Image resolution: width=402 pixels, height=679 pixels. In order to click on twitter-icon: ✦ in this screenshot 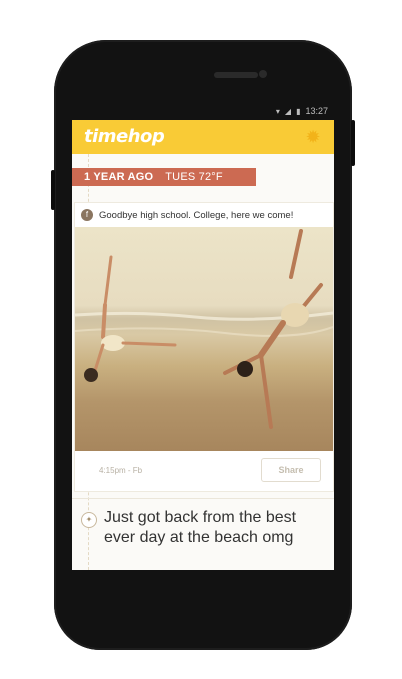, I will do `click(89, 520)`.